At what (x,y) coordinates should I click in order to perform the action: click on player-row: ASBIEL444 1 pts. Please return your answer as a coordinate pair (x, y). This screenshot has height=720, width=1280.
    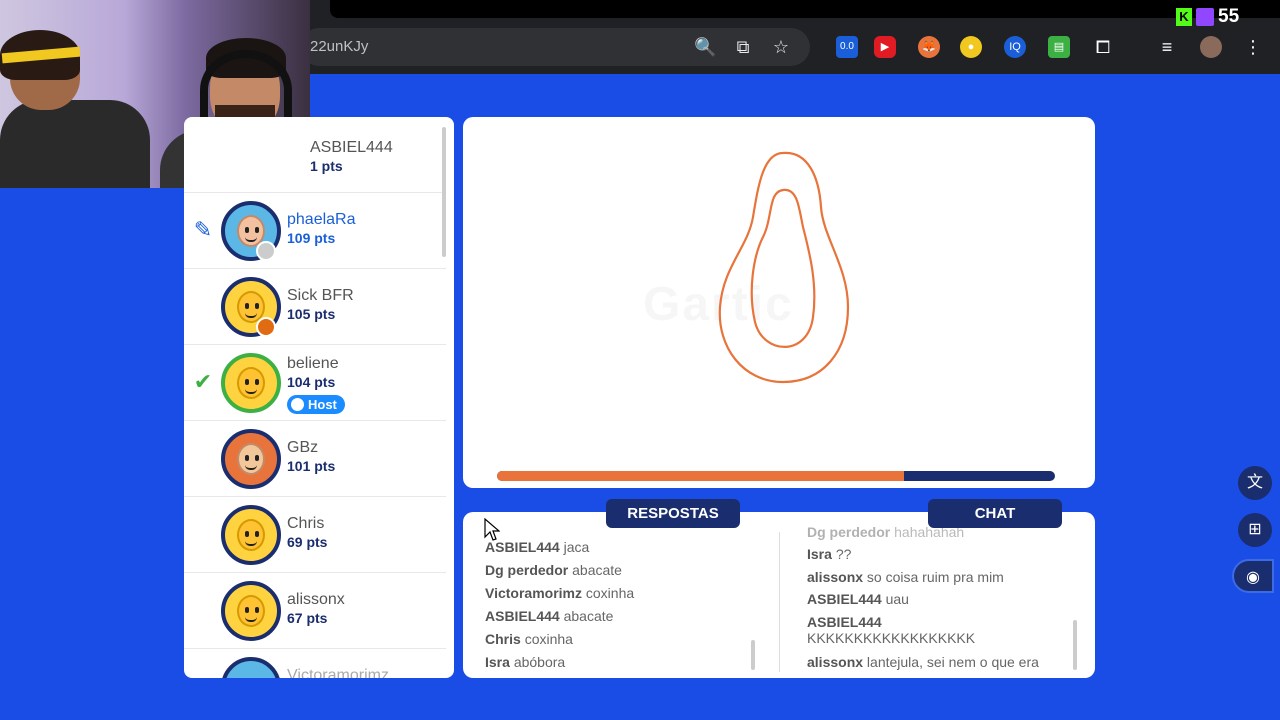
    Looking at the image, I should click on (315, 155).